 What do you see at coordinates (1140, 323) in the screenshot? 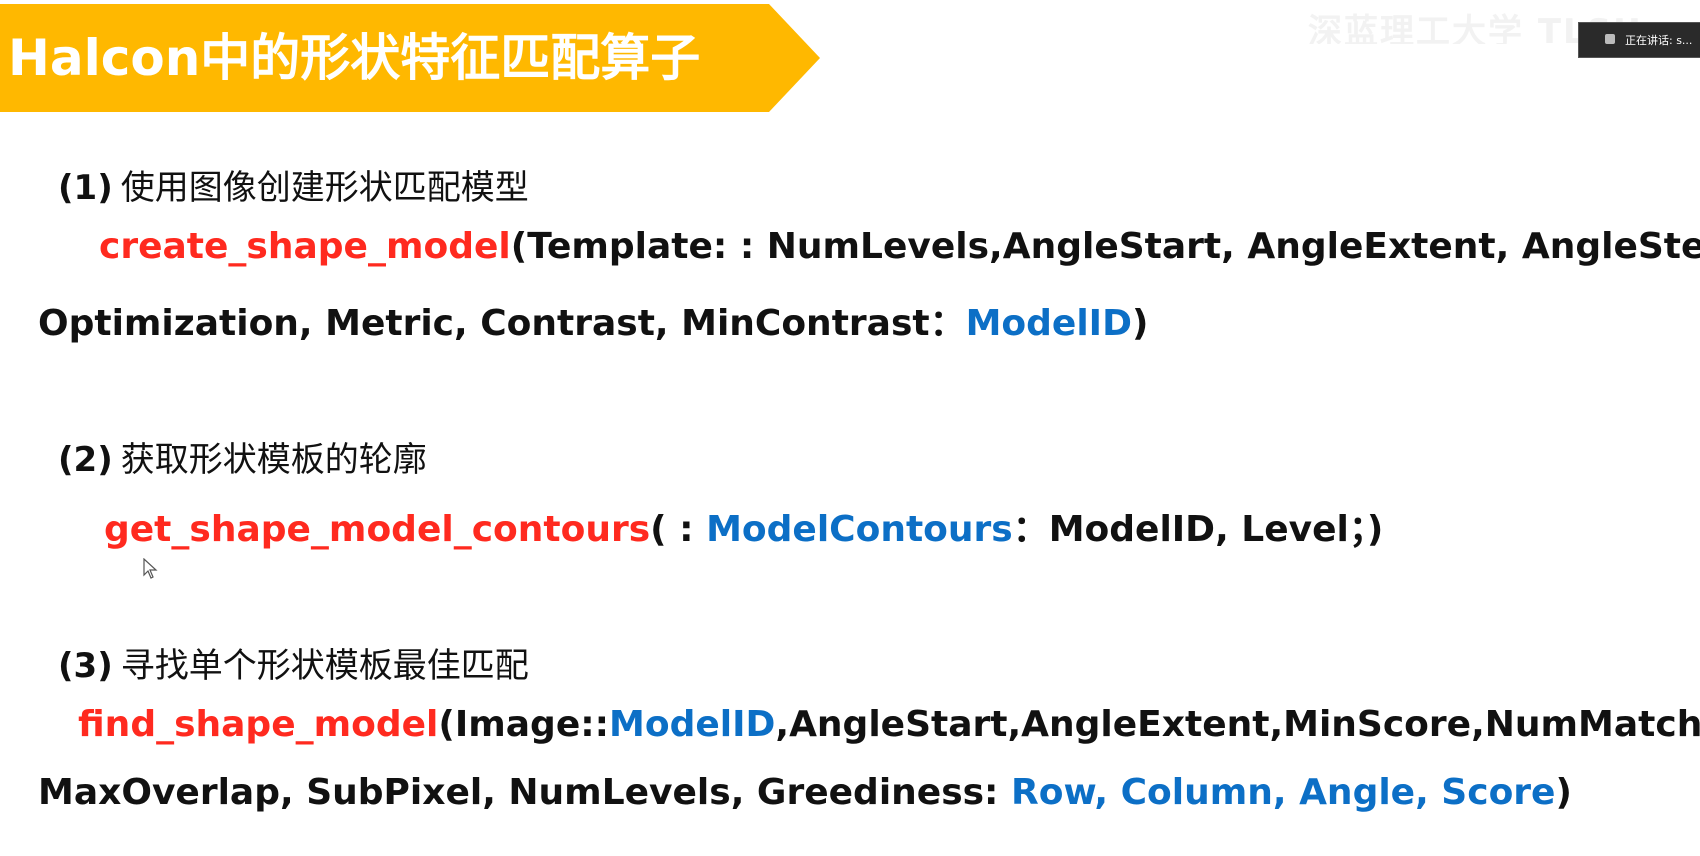
I see `create-shape-model-close: )` at bounding box center [1140, 323].